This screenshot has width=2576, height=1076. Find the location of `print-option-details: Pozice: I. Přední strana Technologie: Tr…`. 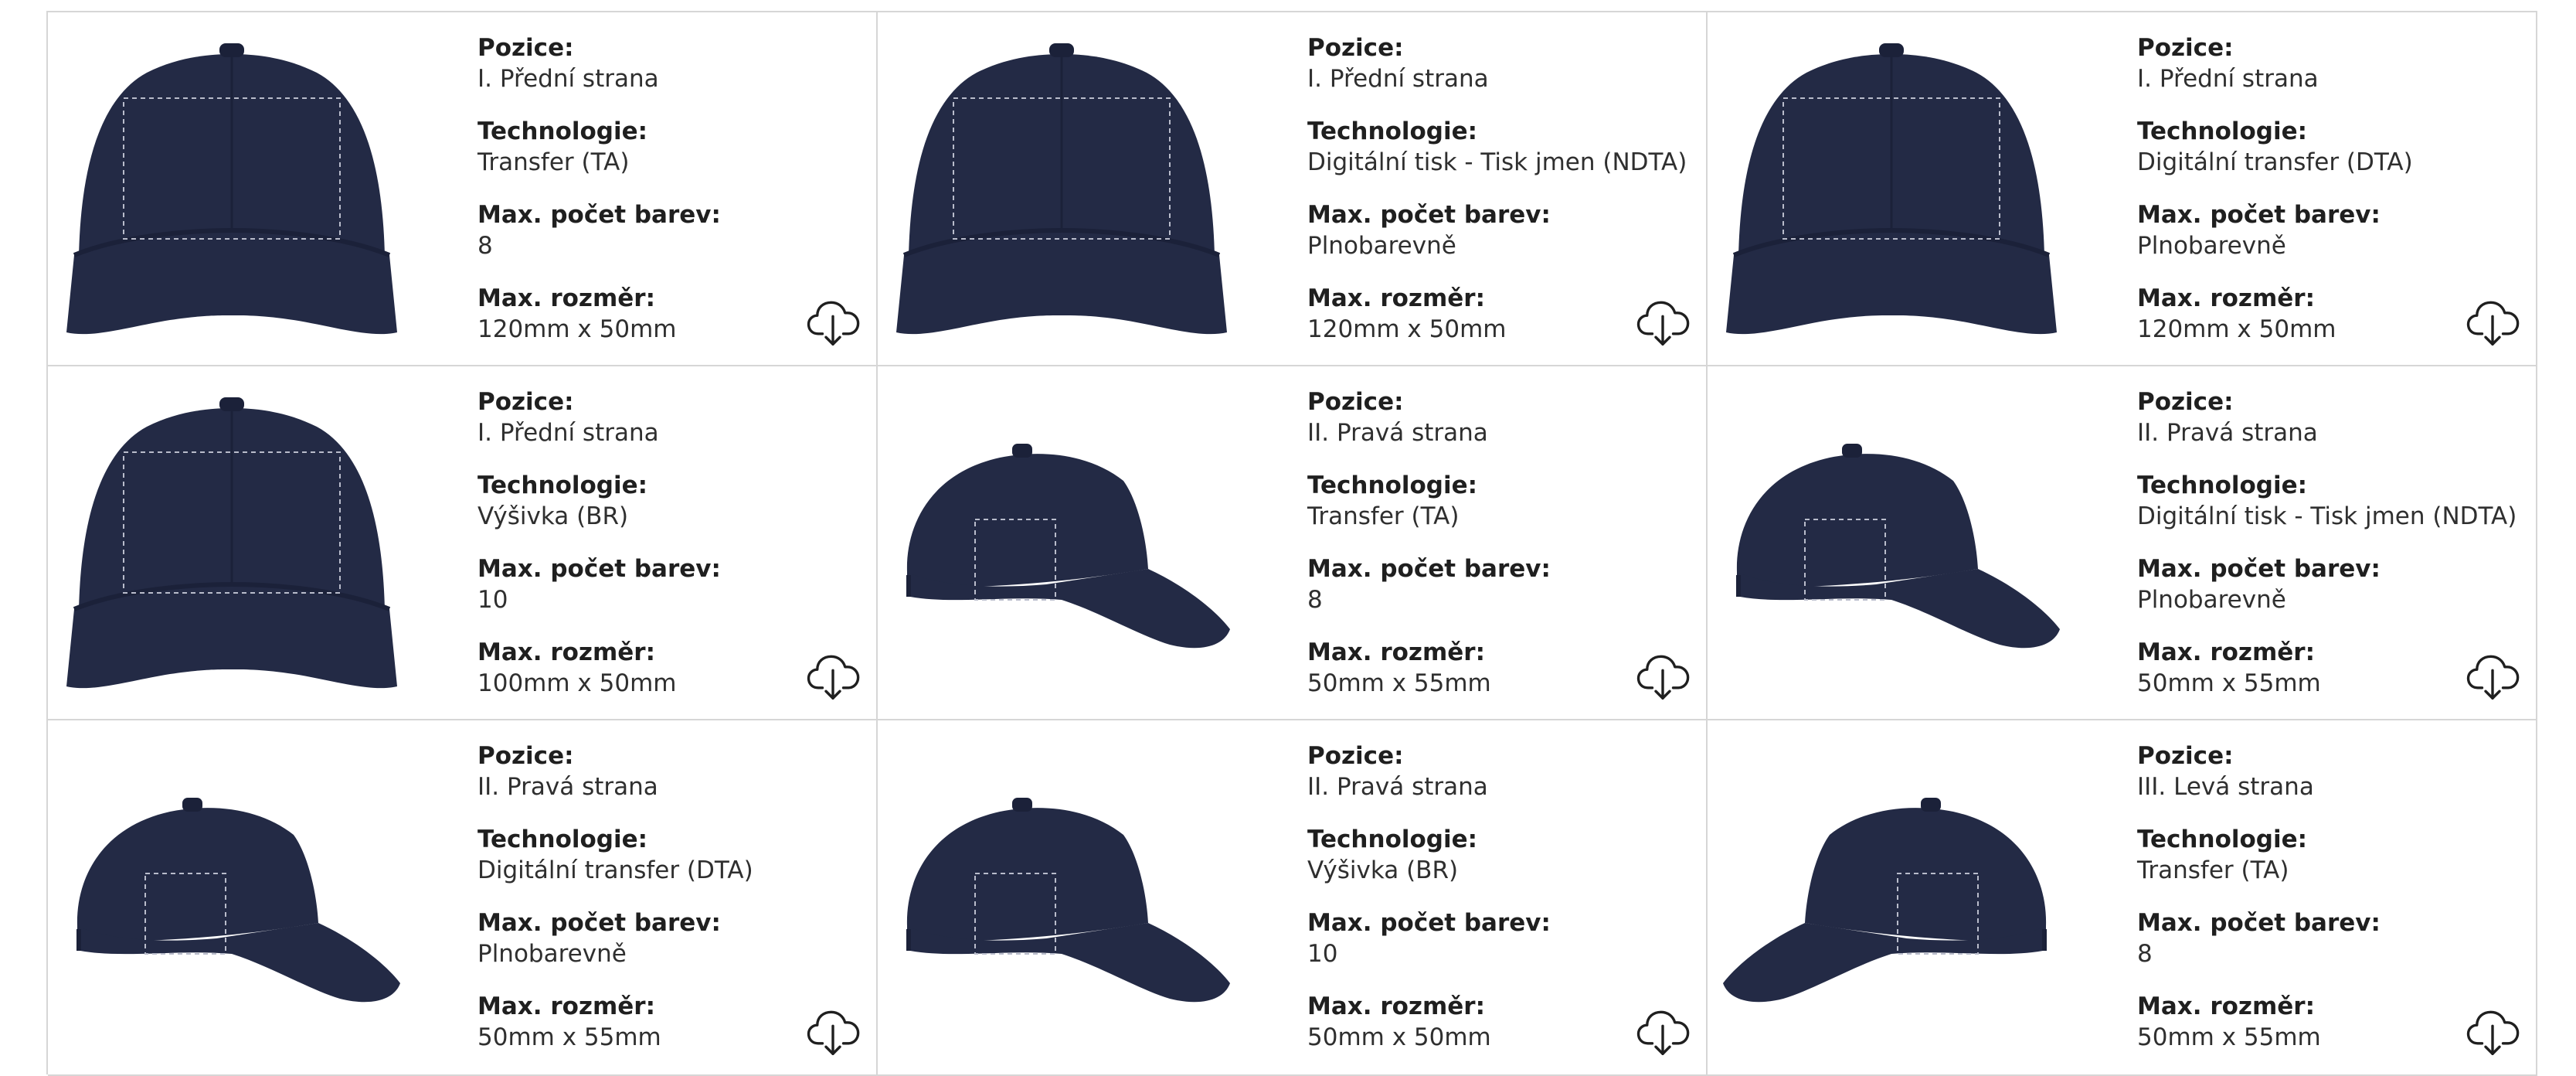

print-option-details: Pozice: I. Přední strana Technologie: Tr… is located at coordinates (662, 188).